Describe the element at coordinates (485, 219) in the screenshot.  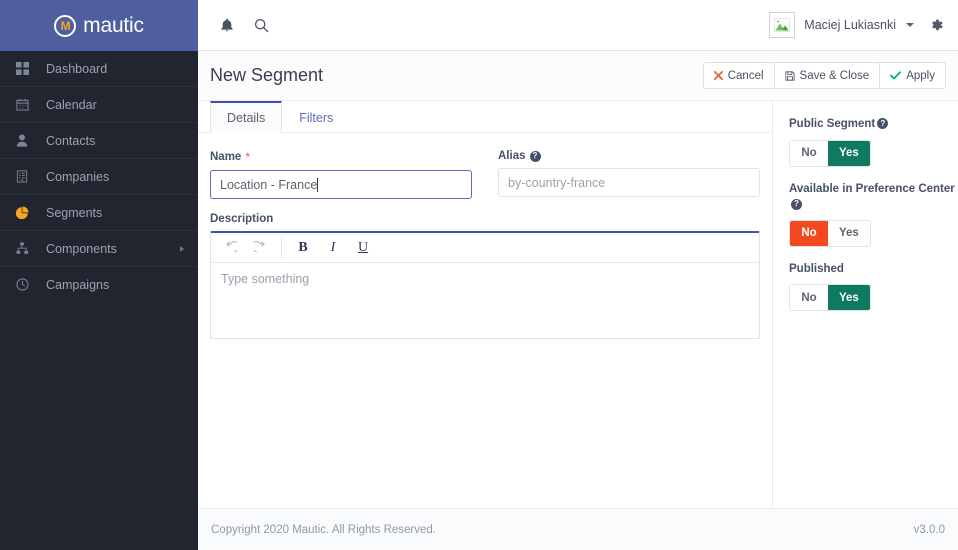
I see `description-label: Description` at that location.